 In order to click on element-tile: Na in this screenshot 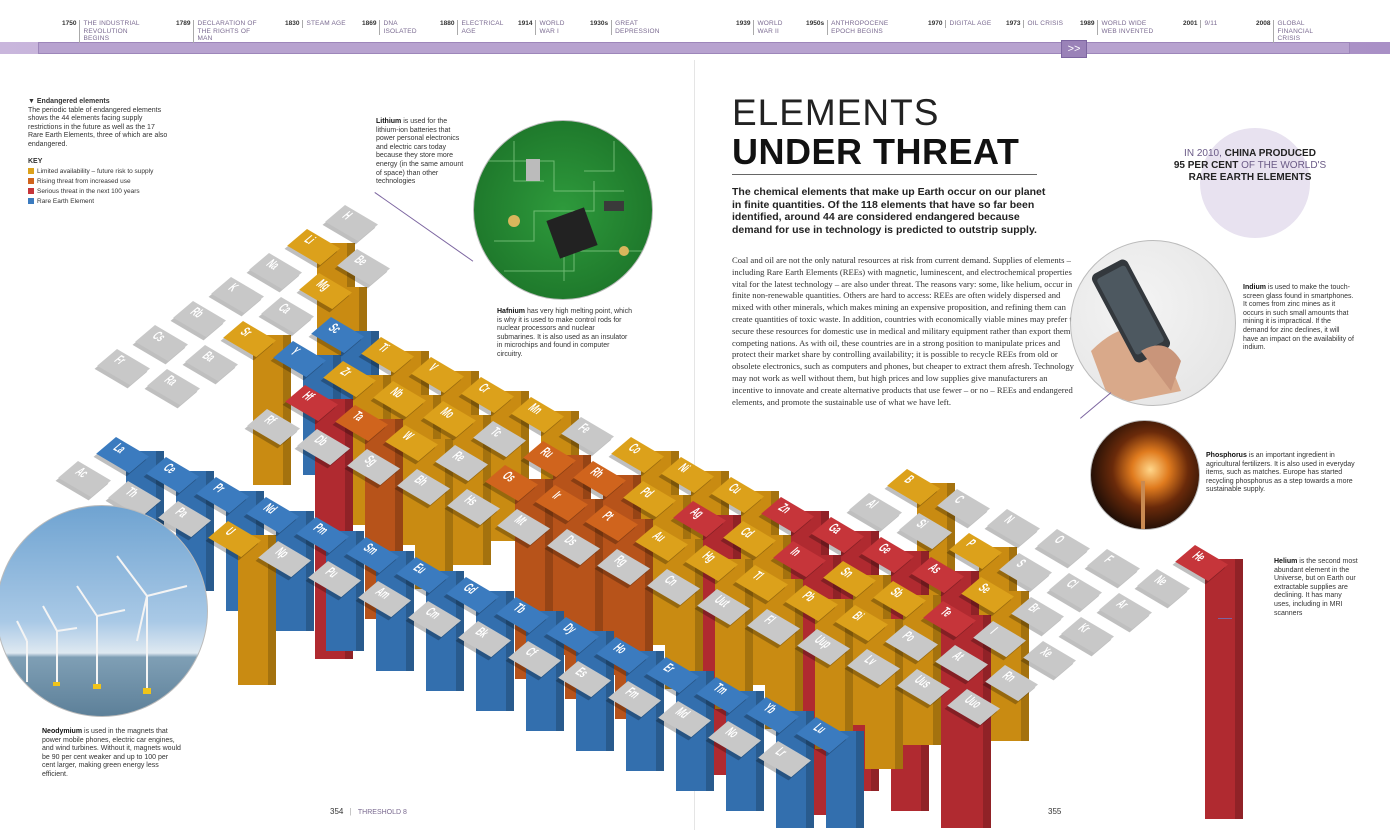, I will do `click(275, 271)`.